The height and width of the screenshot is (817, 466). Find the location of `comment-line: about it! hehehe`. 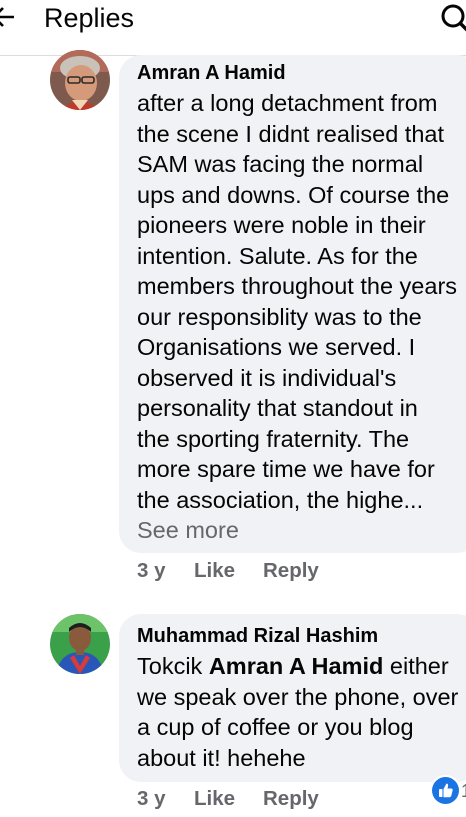

comment-line: about it! hehehe is located at coordinates (221, 757).